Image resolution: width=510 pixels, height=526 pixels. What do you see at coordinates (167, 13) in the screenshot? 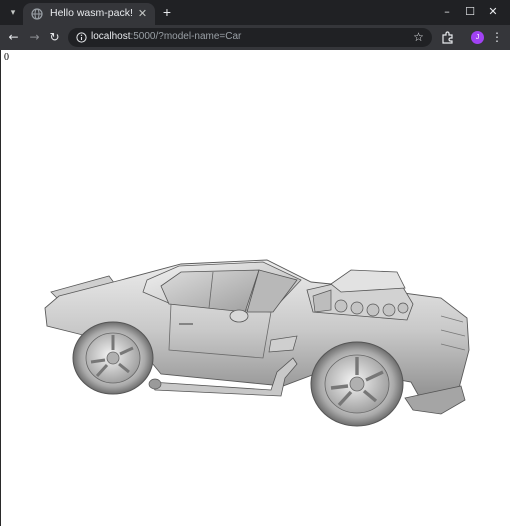
I see `new-tab-button: +` at bounding box center [167, 13].